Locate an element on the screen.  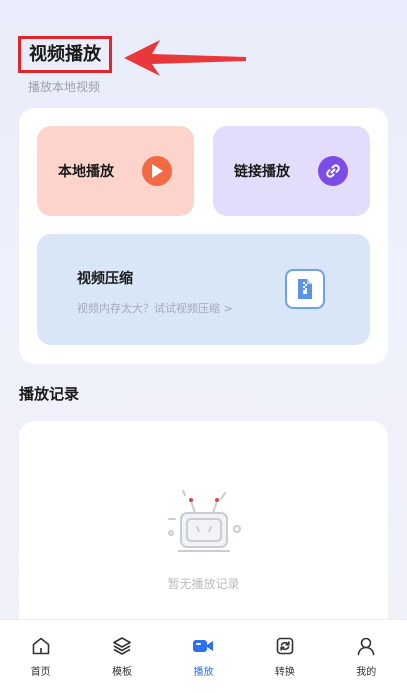
annotation-arrow-icon is located at coordinates (185, 58).